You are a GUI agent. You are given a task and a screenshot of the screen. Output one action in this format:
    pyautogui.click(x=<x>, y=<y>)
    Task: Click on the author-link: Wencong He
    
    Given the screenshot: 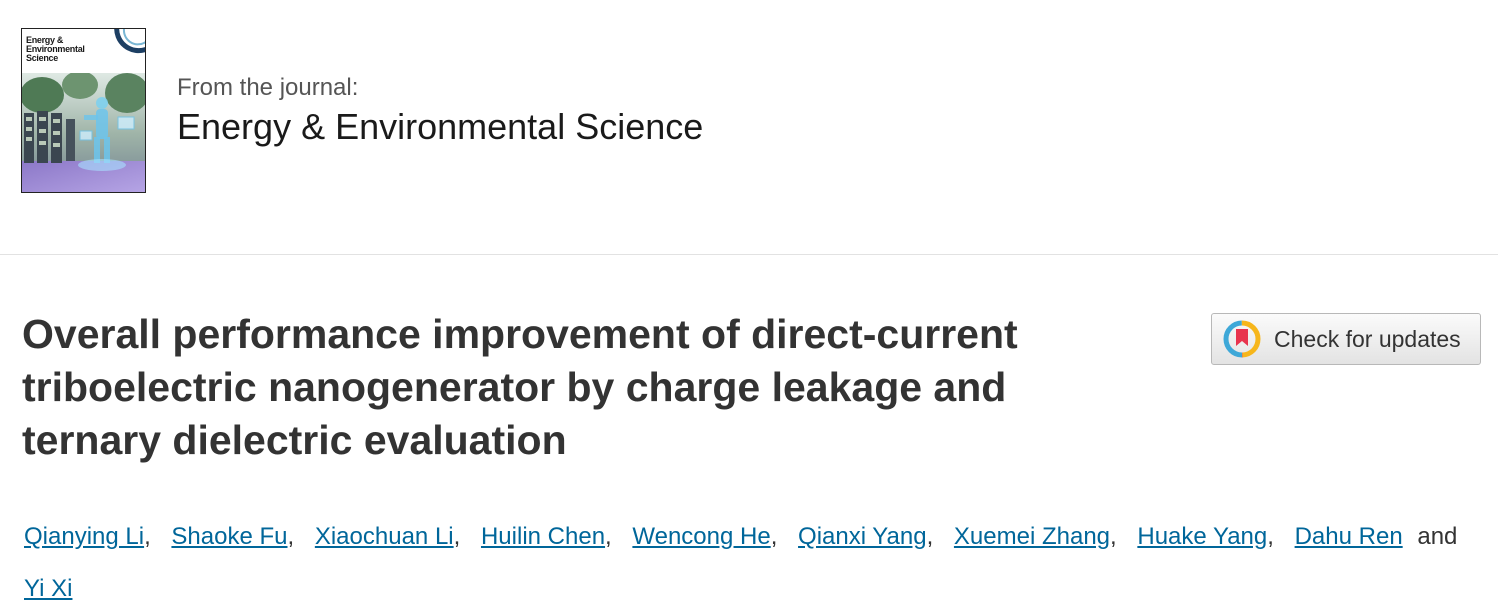 What is the action you would take?
    pyautogui.click(x=701, y=536)
    